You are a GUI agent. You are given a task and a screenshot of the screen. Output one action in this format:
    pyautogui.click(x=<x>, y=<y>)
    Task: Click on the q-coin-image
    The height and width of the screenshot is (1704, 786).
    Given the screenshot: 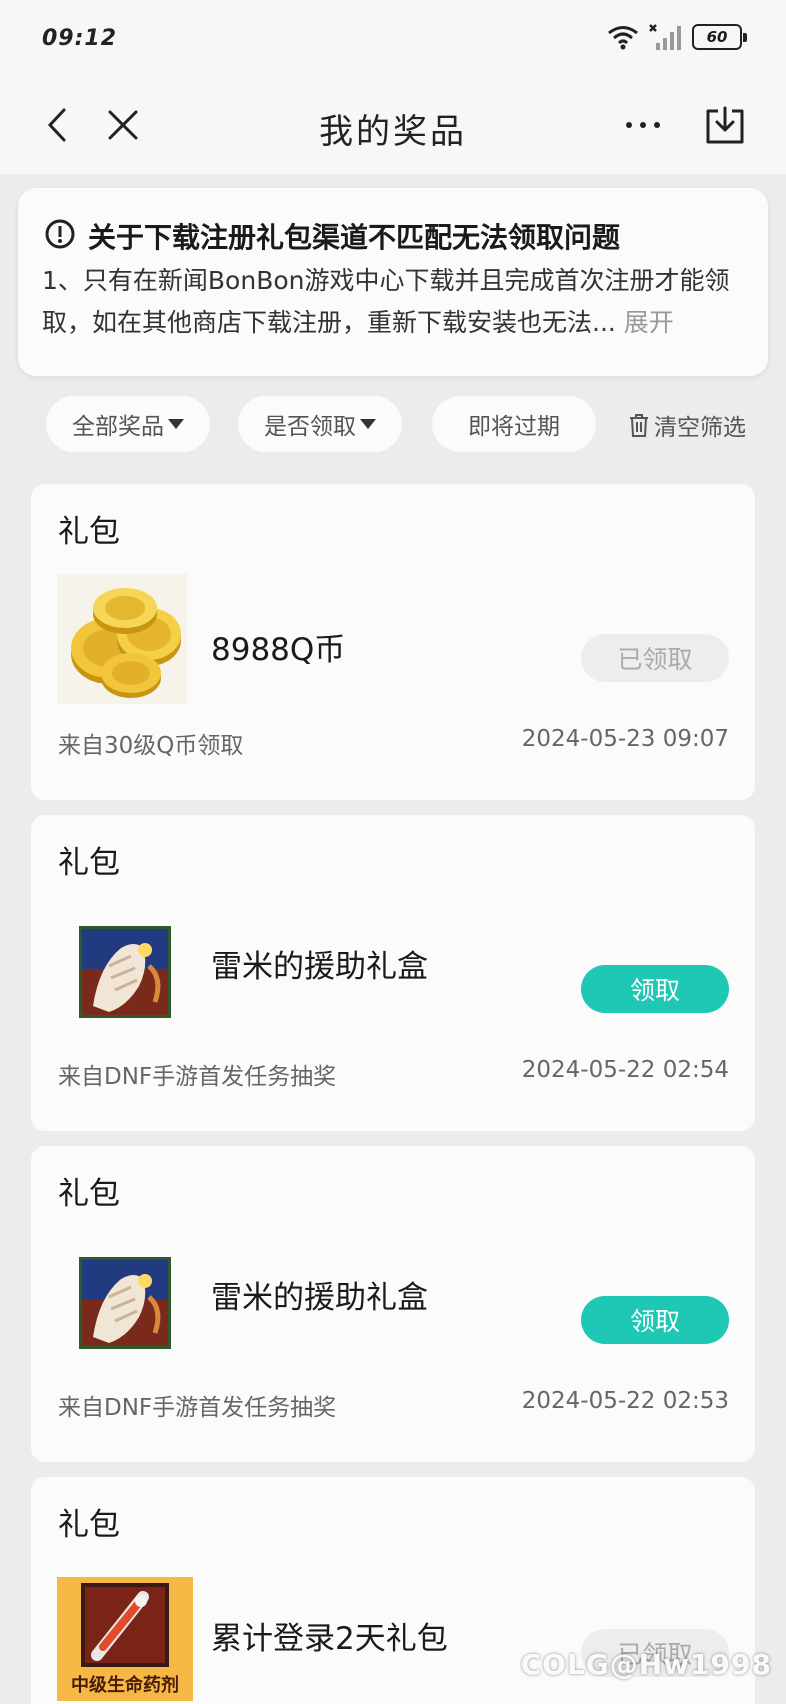 What is the action you would take?
    pyautogui.click(x=122, y=639)
    